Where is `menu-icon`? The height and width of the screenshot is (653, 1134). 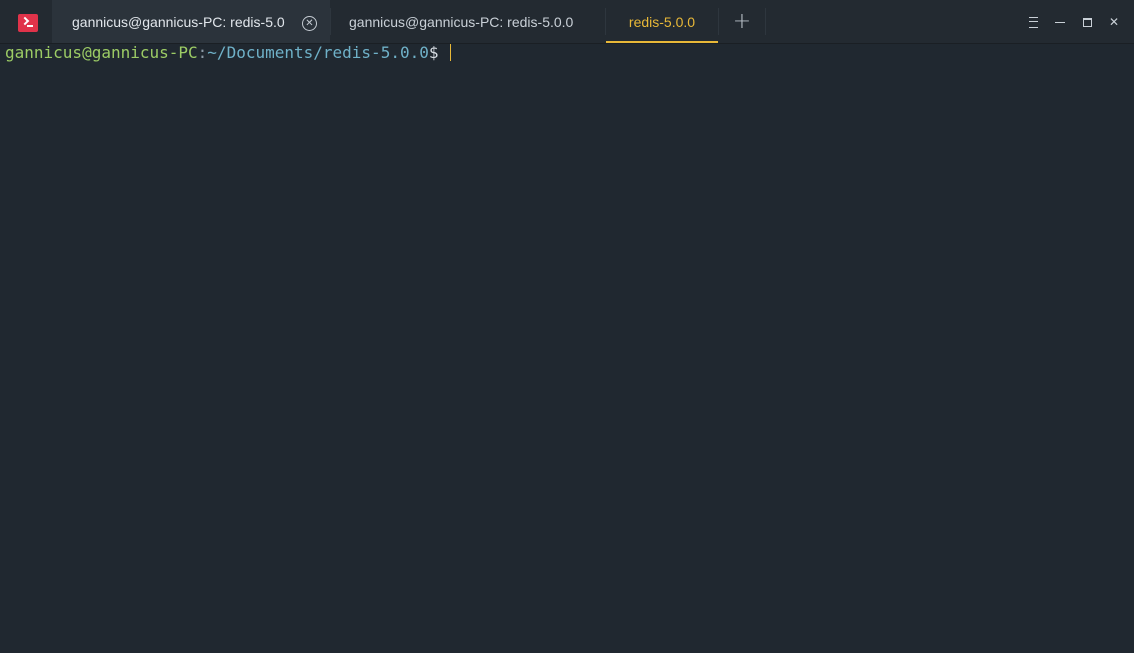
menu-icon is located at coordinates (1033, 22).